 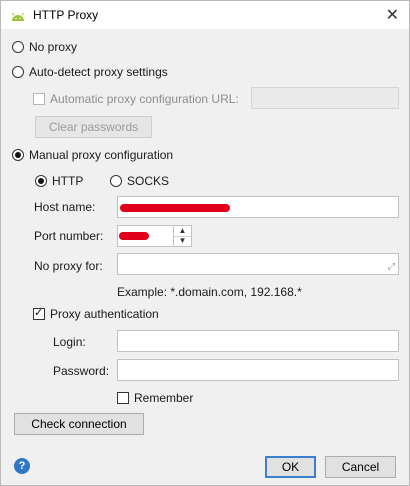 What do you see at coordinates (182, 241) in the screenshot?
I see `chevron-down-icon: ▼` at bounding box center [182, 241].